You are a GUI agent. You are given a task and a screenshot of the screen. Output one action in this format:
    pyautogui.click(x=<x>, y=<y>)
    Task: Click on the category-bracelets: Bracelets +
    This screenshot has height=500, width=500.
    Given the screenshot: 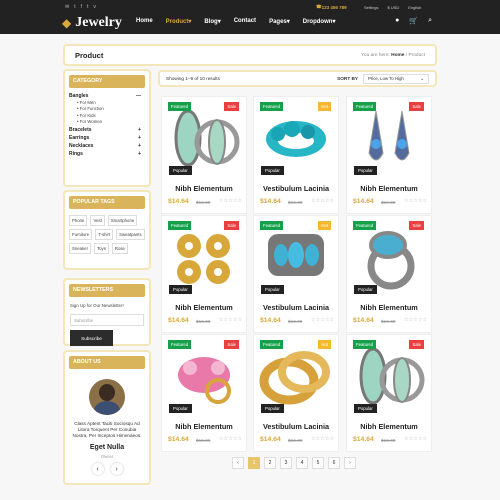 What is the action you would take?
    pyautogui.click(x=107, y=130)
    